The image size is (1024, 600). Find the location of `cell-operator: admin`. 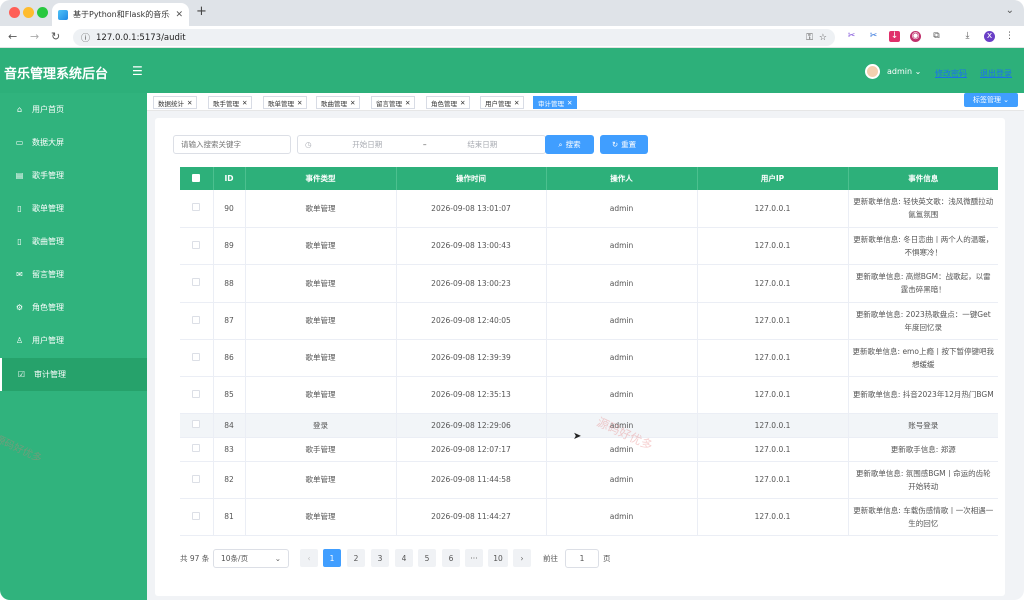

cell-operator: admin is located at coordinates (622, 321).